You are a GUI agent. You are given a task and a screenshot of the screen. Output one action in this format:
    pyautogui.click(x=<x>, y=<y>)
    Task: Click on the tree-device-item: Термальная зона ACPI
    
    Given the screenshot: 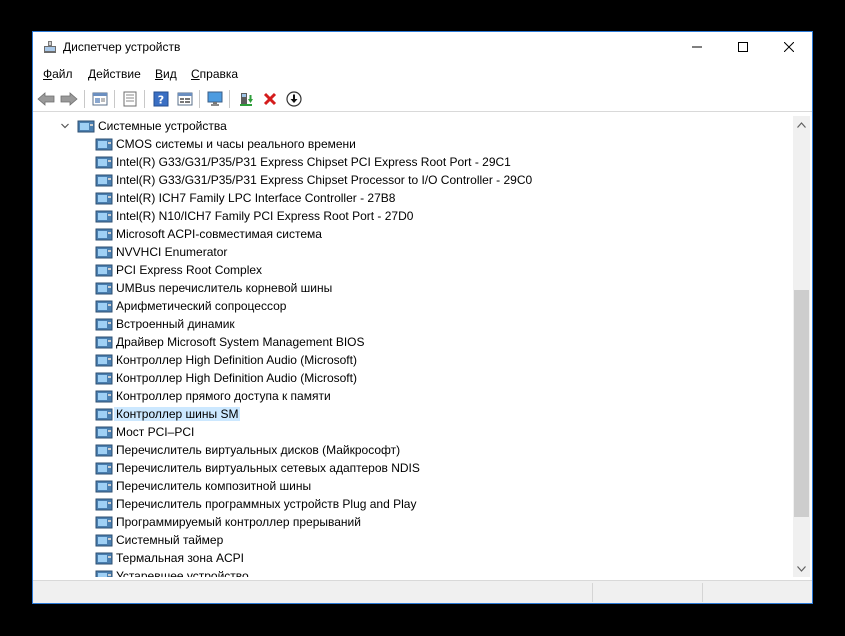 What is the action you would take?
    pyautogui.click(x=404, y=558)
    